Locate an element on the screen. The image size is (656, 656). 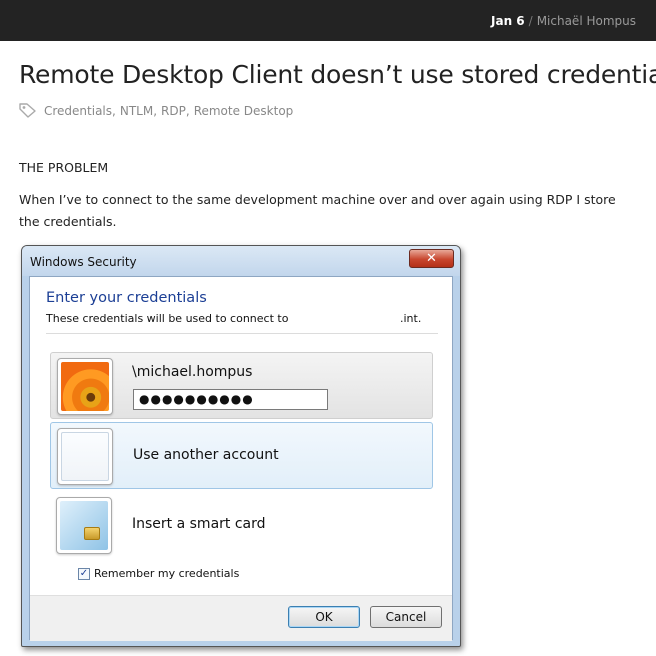
remember-credentials: ✓ Remember my credentials is located at coordinates (158, 573).